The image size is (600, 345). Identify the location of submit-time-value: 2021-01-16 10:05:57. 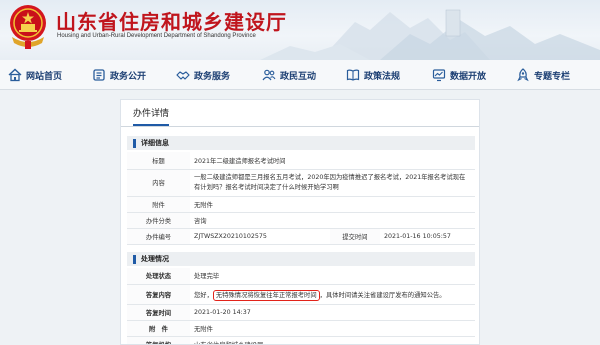
(427, 236).